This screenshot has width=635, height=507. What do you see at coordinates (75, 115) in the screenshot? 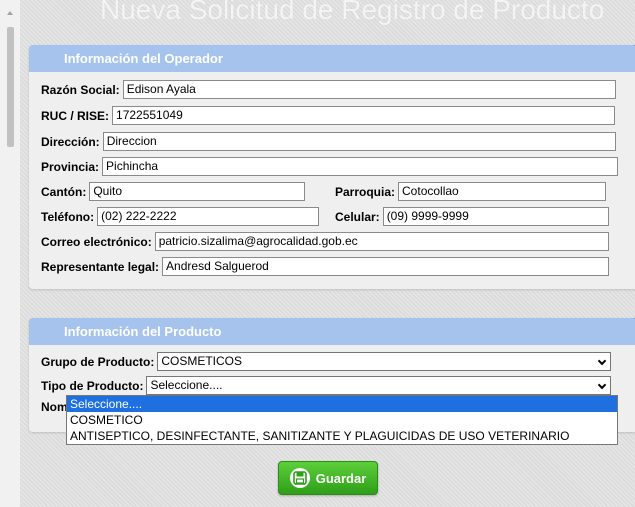
I see `ruc-label: RUC / RISE:` at bounding box center [75, 115].